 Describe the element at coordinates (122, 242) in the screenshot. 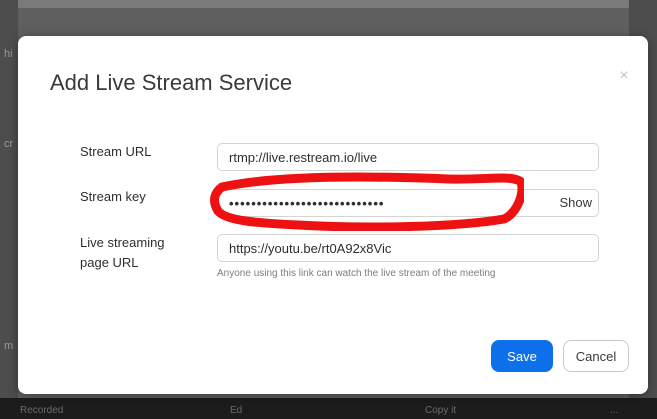

I see `page-url-label-line1: Live streaming` at that location.